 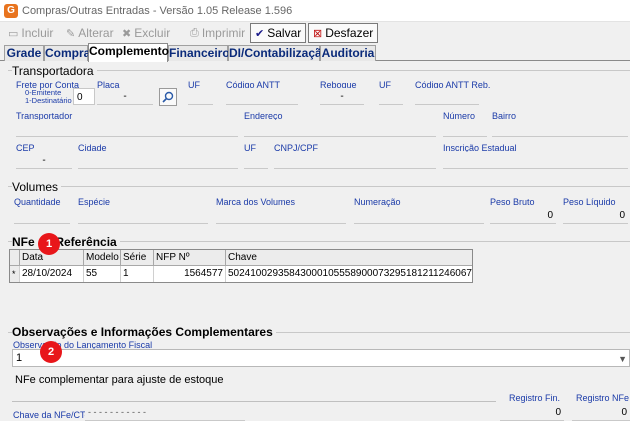 I want to click on numeracao-label: Numeração, so click(x=377, y=202).